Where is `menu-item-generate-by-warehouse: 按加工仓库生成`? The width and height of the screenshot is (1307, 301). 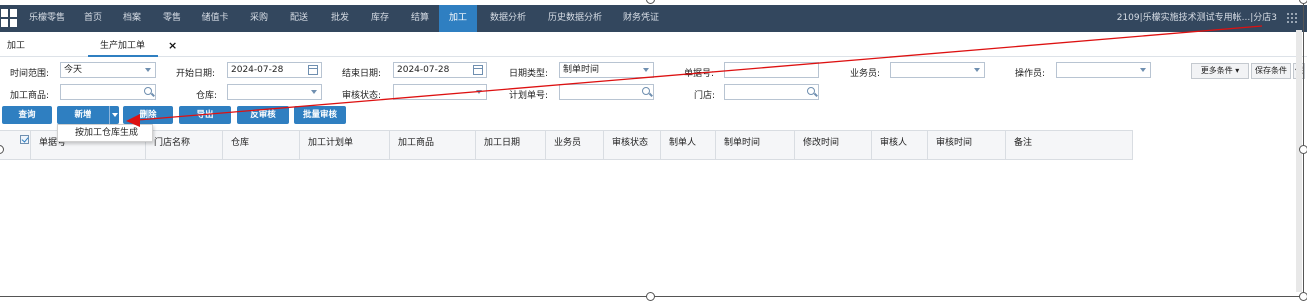 menu-item-generate-by-warehouse: 按加工仓库生成 is located at coordinates (113, 133).